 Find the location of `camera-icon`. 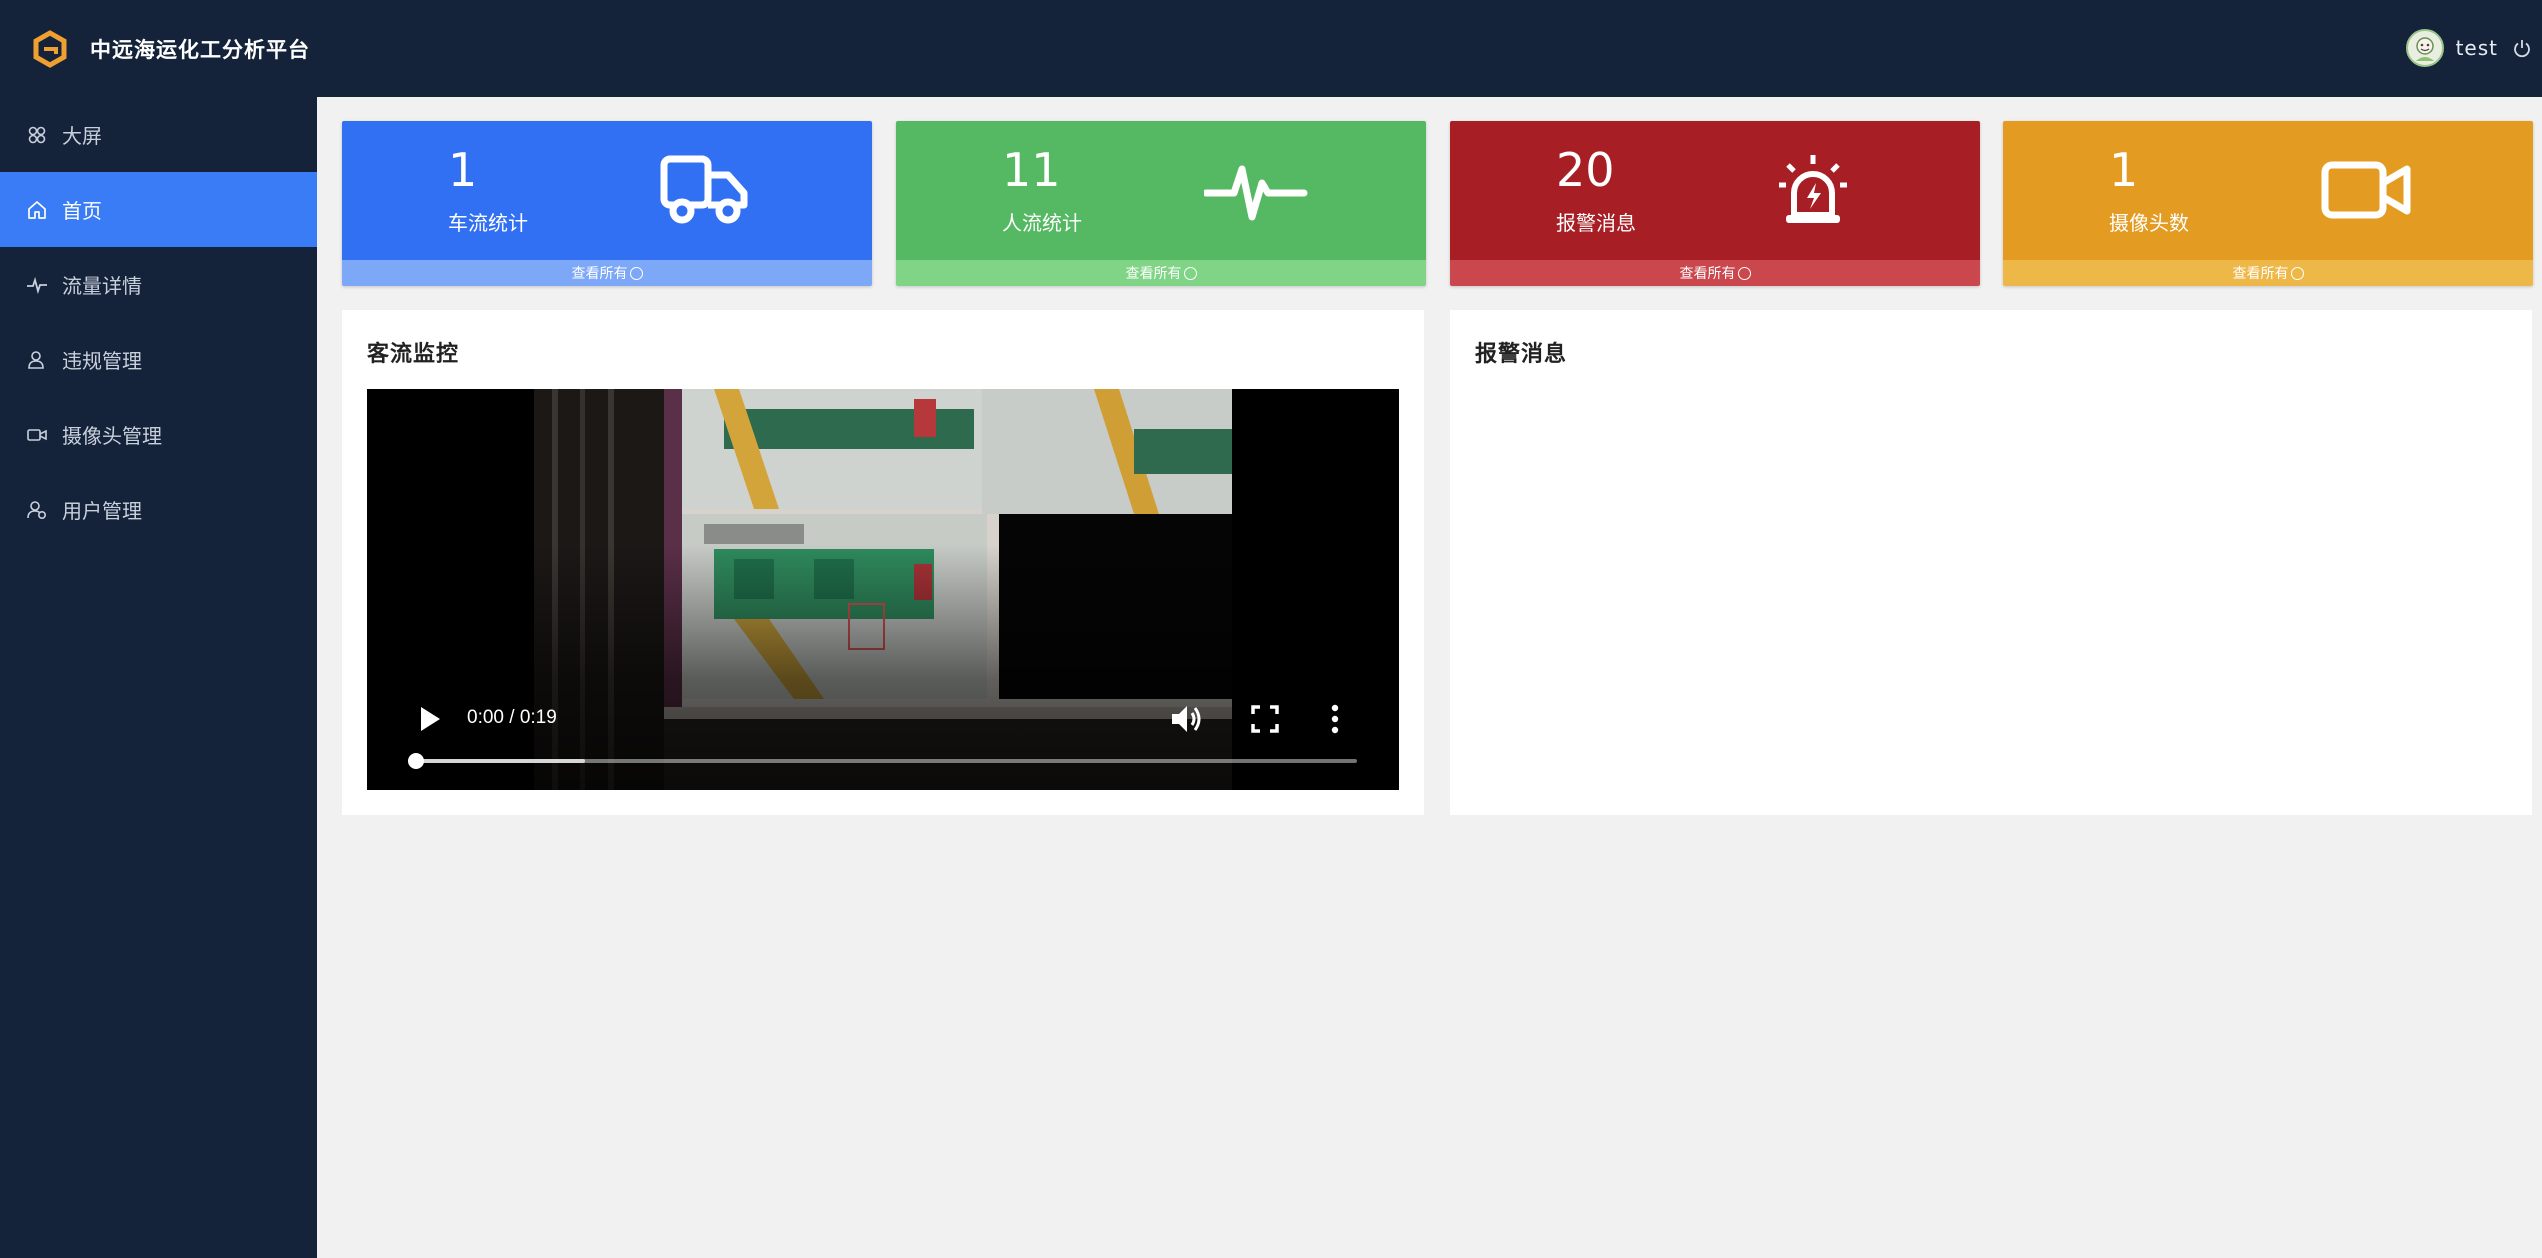

camera-icon is located at coordinates (37, 434).